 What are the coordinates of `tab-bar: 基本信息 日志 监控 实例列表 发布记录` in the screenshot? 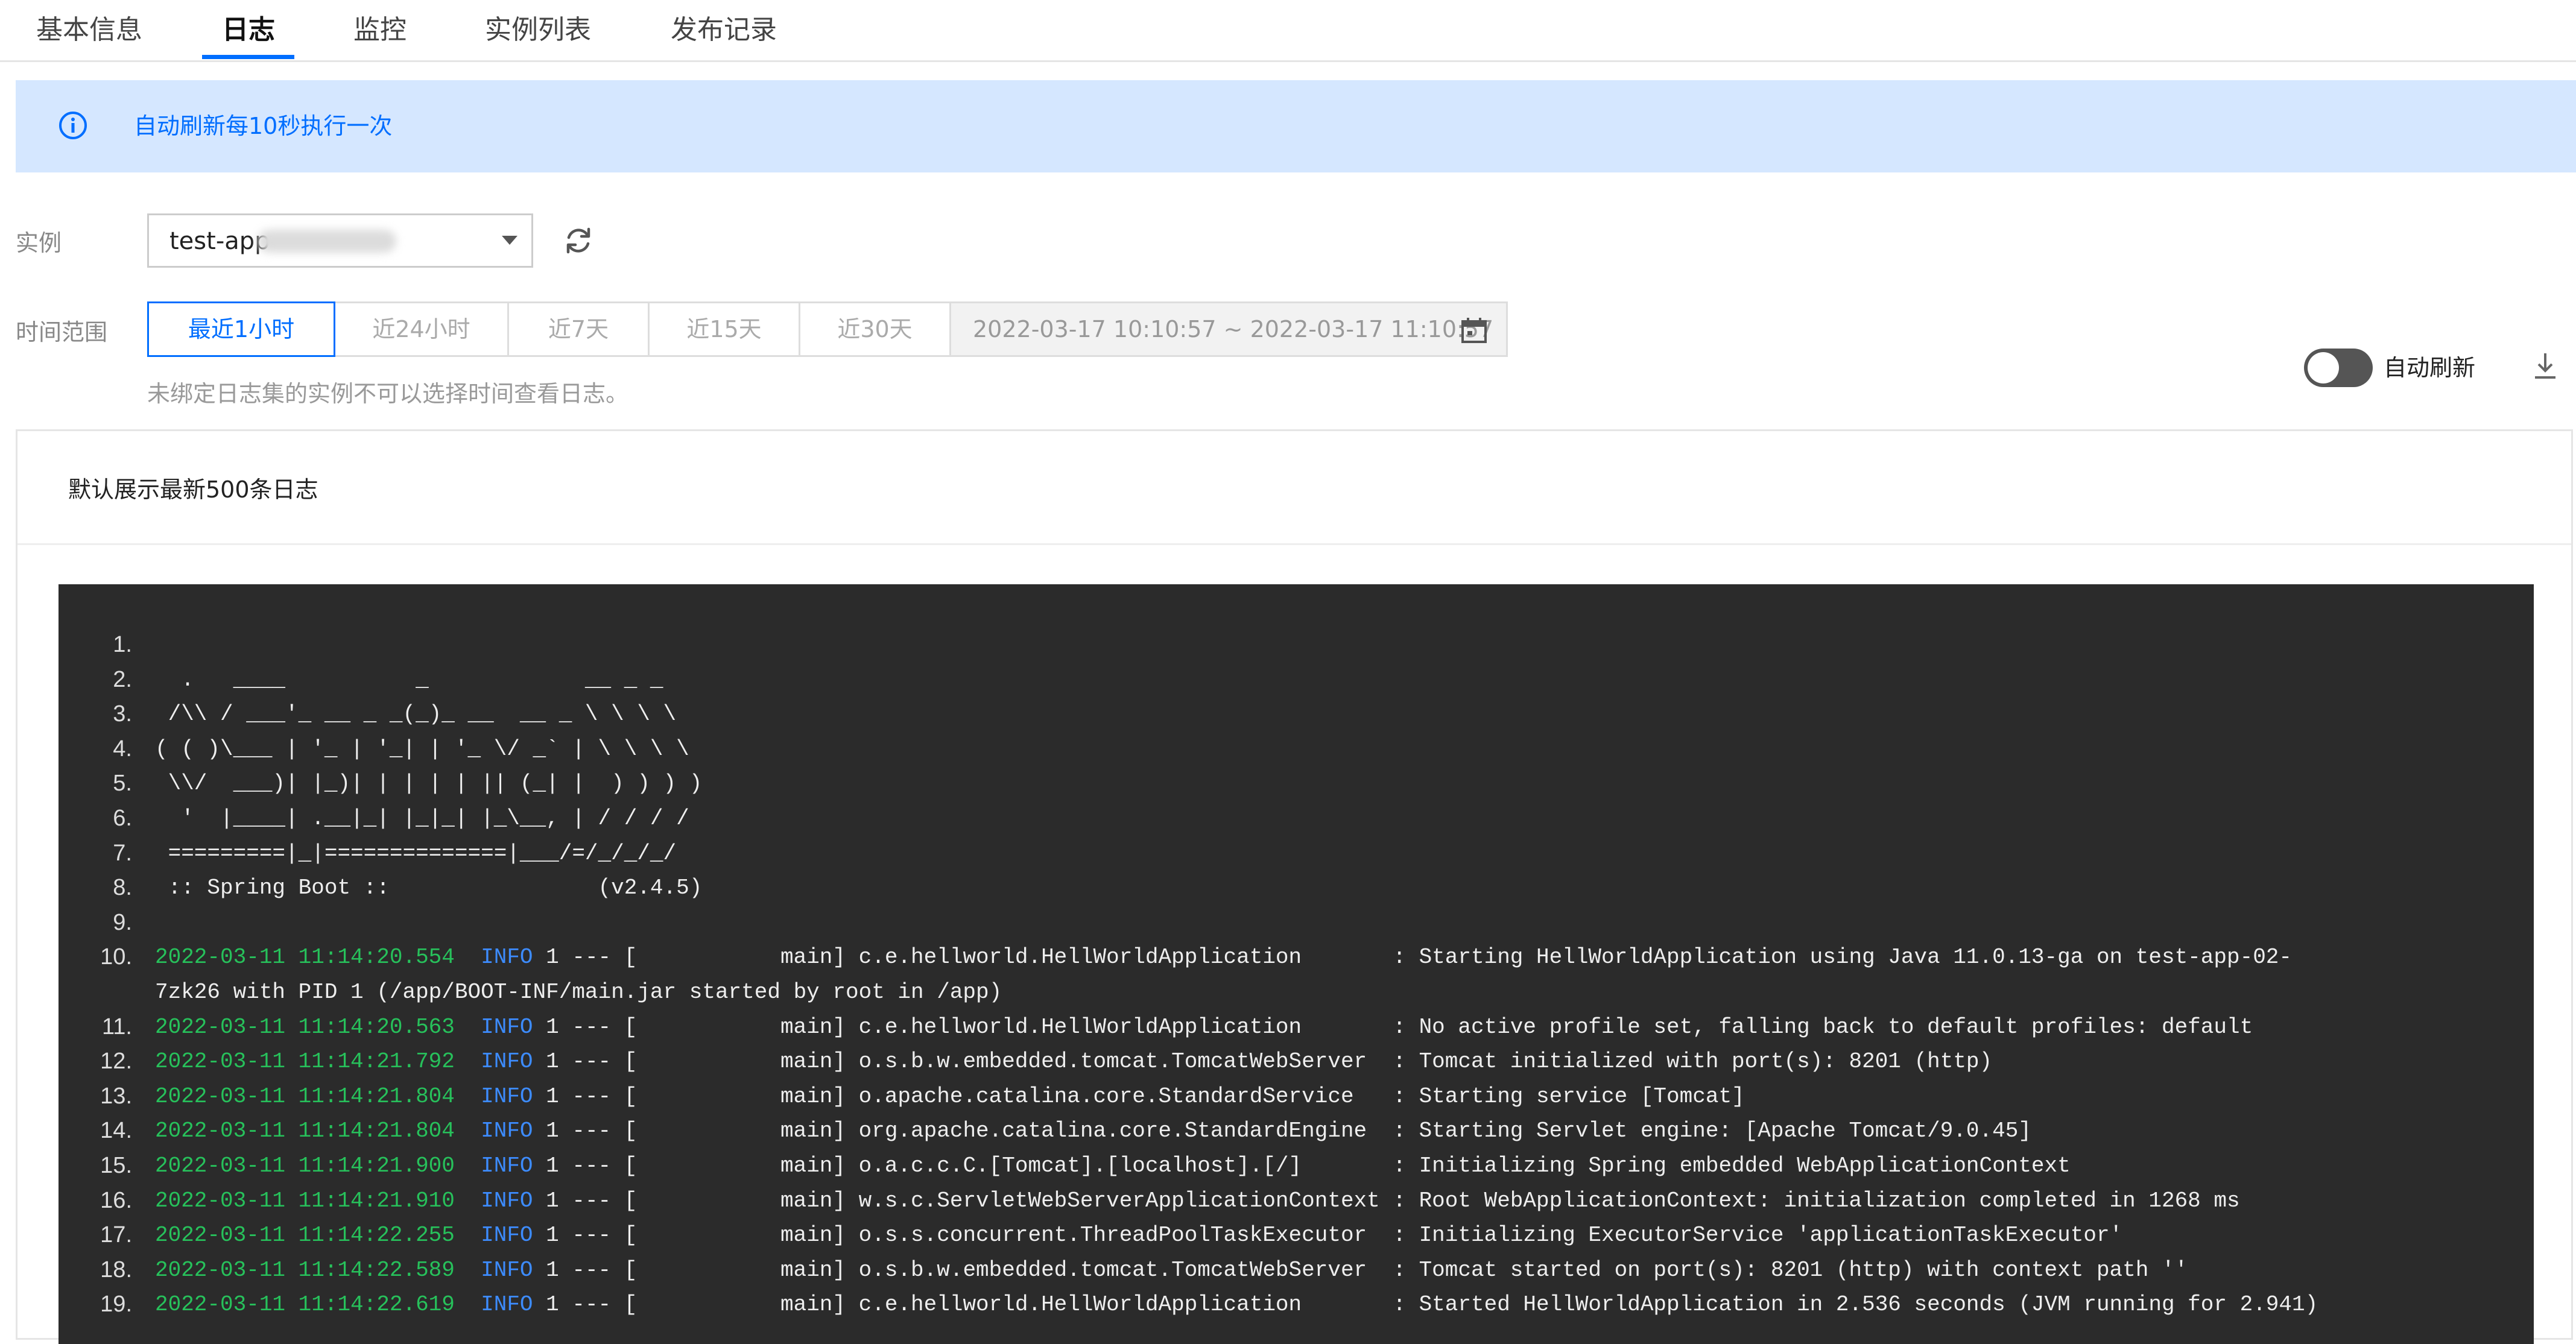 It's located at (1288, 31).